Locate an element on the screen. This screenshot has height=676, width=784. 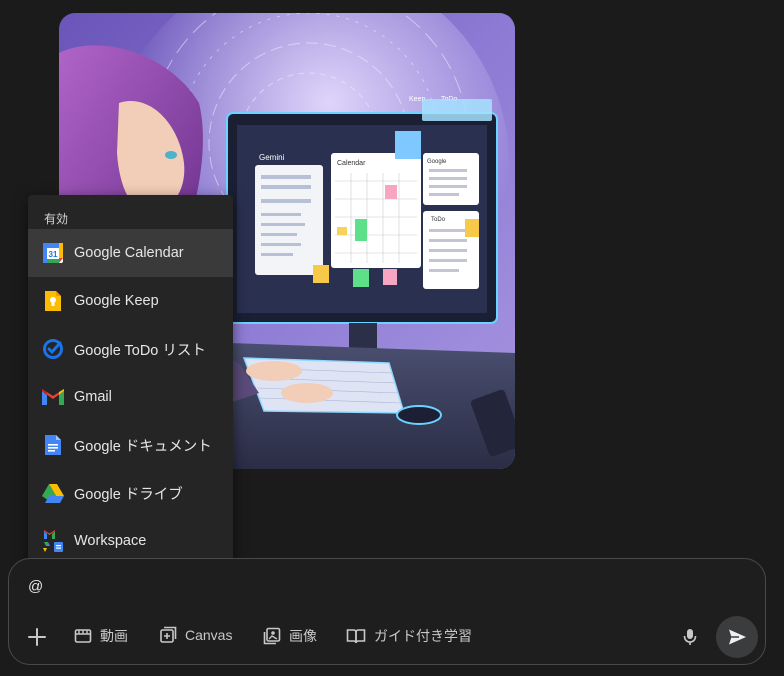
svg-text: Calendar is located at coordinates (351, 163).